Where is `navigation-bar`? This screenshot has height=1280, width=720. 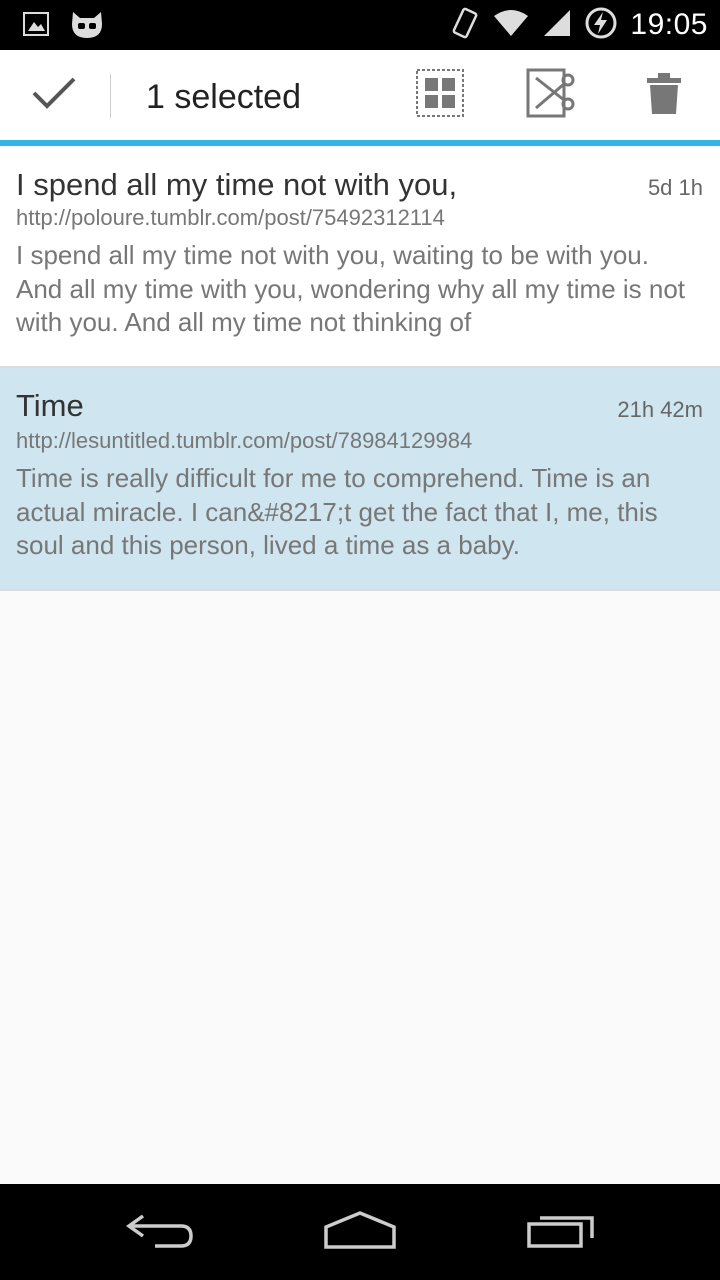 navigation-bar is located at coordinates (360, 1232).